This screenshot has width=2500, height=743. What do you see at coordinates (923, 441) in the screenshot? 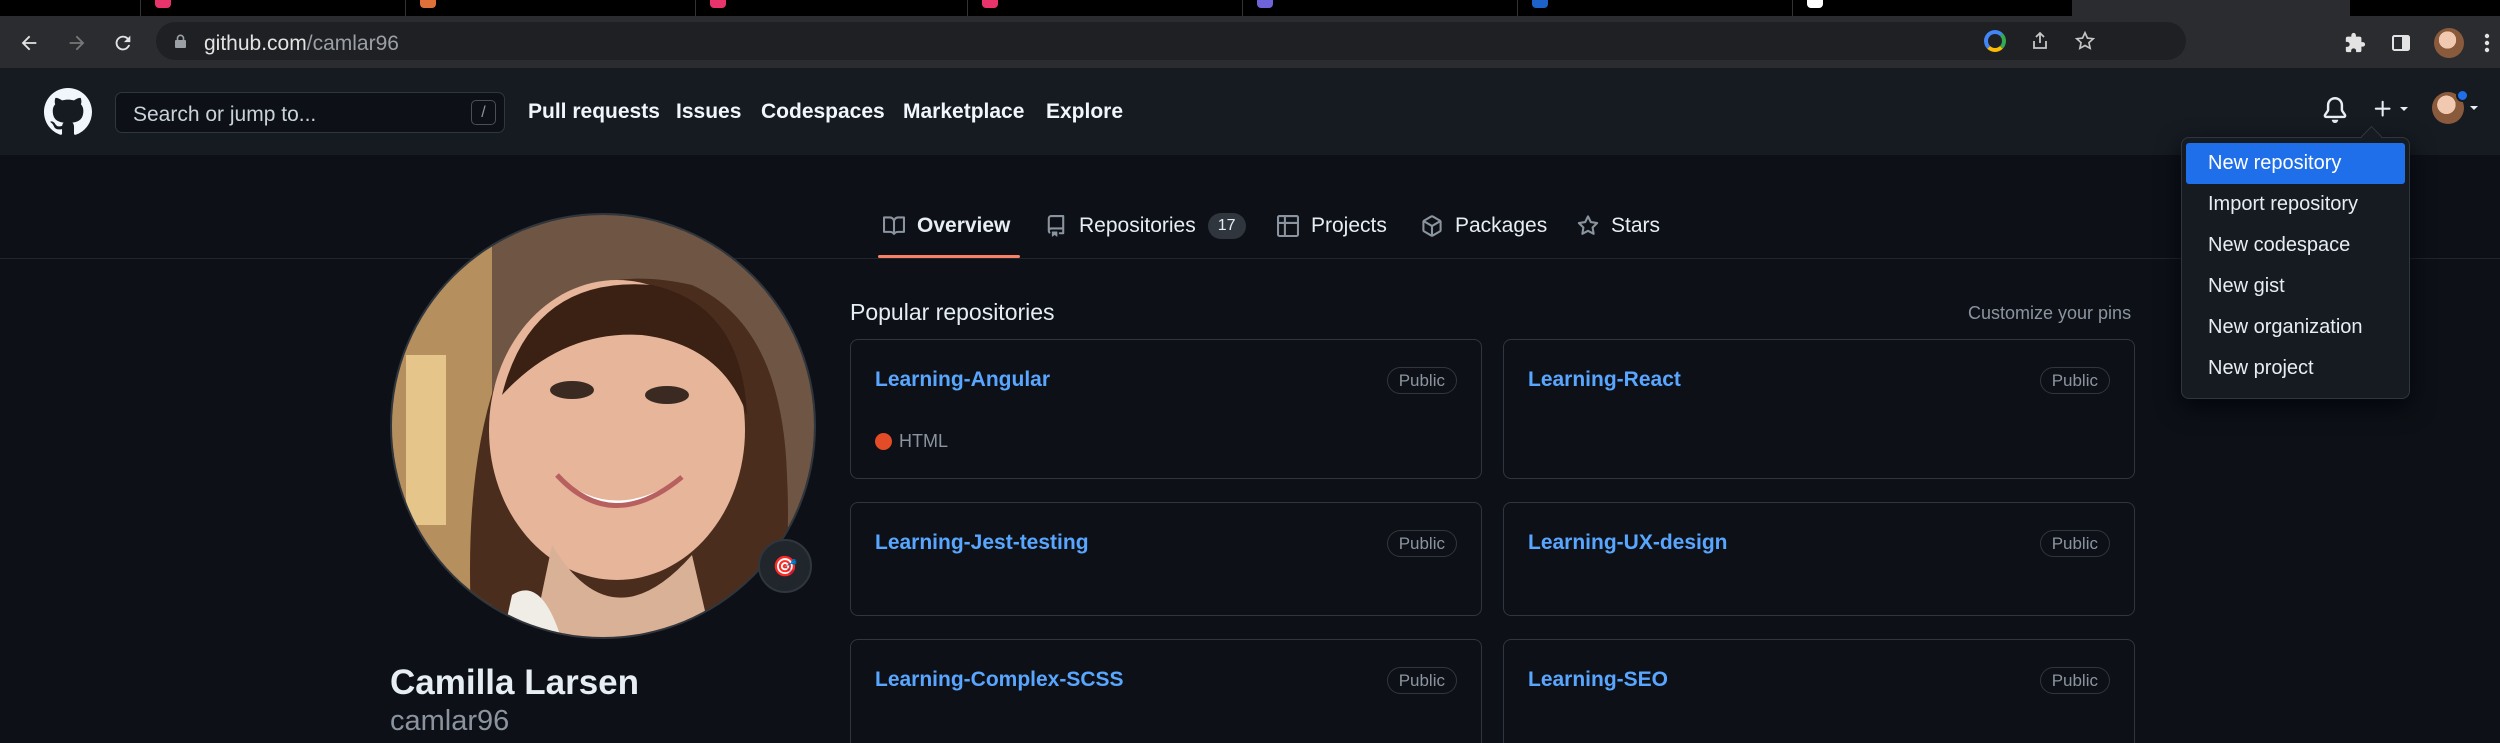
I see `language-label: HTML` at bounding box center [923, 441].